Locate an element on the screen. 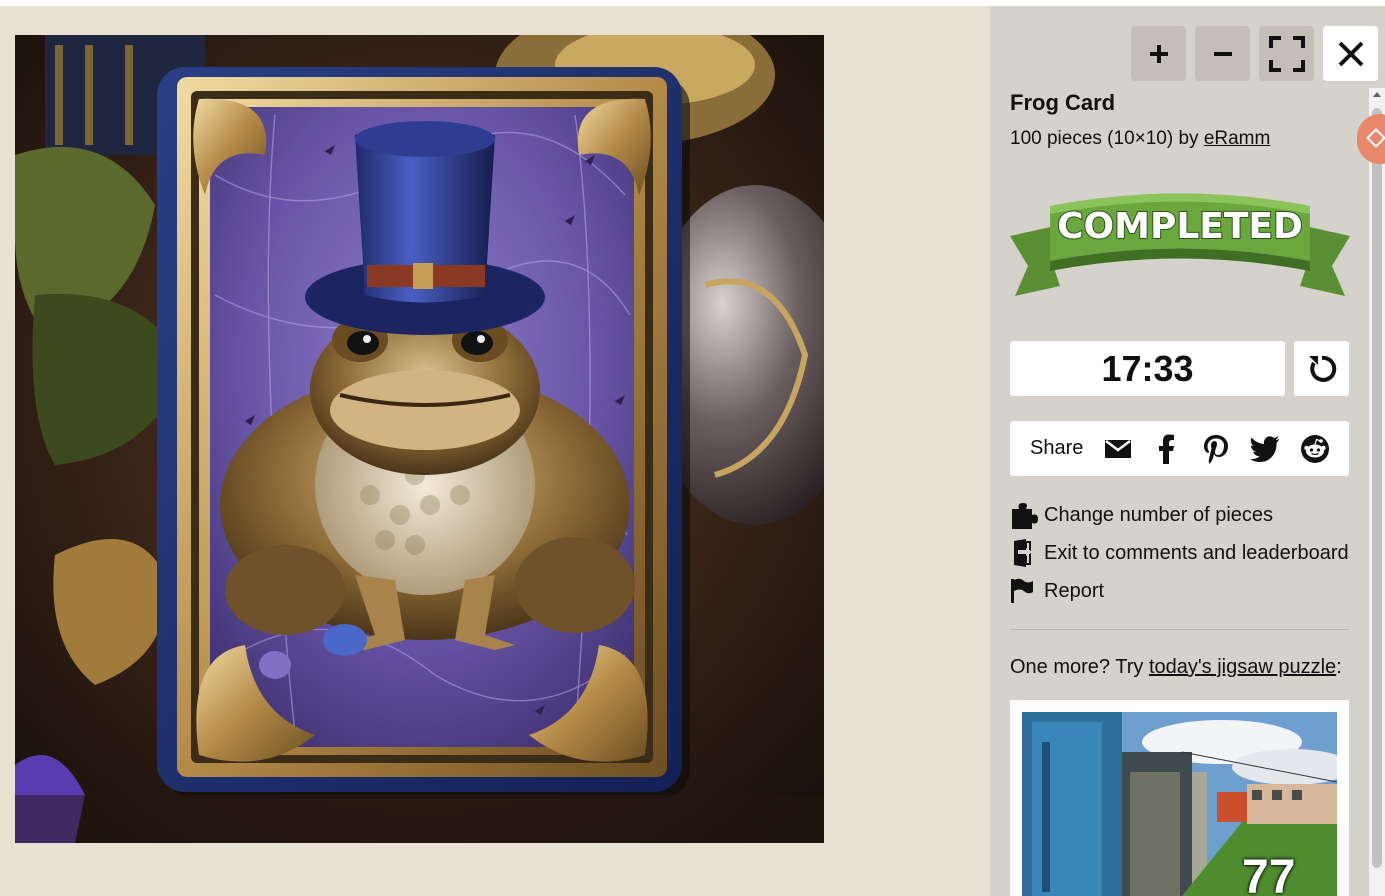  exit-comments-label: Exit to comments and leaderboard is located at coordinates (1196, 552).